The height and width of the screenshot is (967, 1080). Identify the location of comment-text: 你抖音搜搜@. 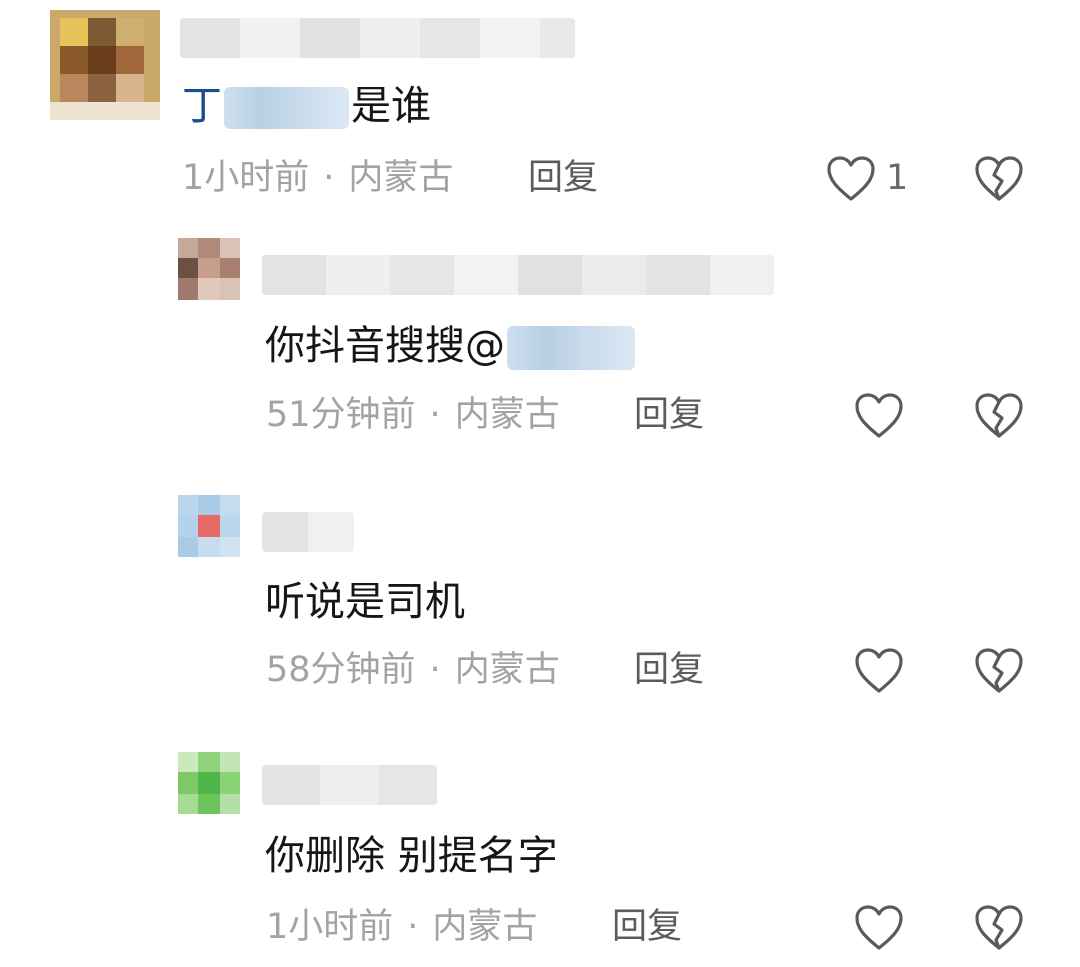
(450, 348).